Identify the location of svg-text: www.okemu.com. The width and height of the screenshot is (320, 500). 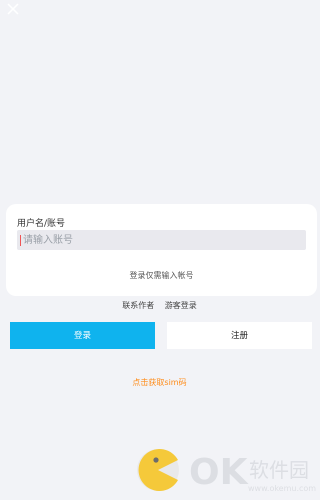
(282, 488).